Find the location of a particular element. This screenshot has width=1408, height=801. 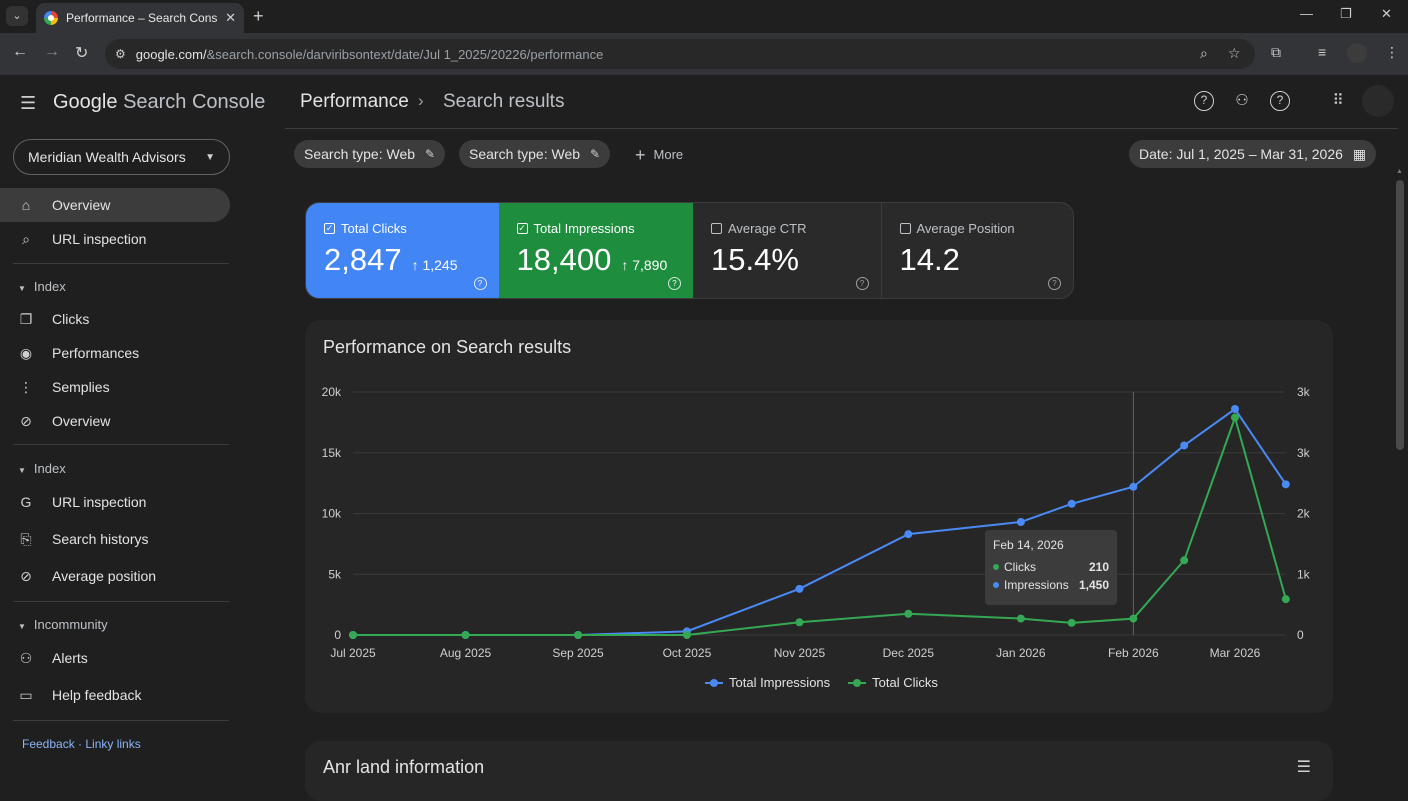

sidebar-divider is located at coordinates (121, 720).